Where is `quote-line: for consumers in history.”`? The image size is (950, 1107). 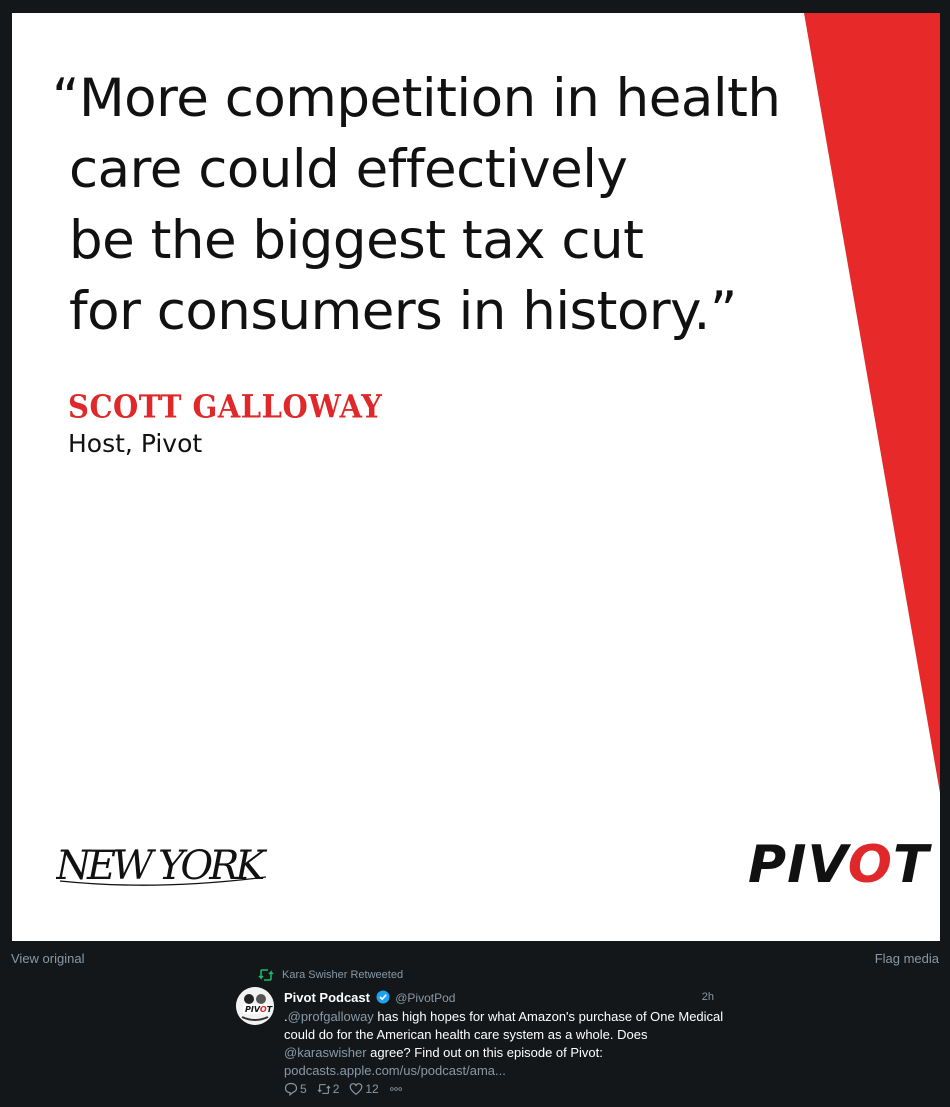
quote-line: for consumers in history.” is located at coordinates (403, 311).